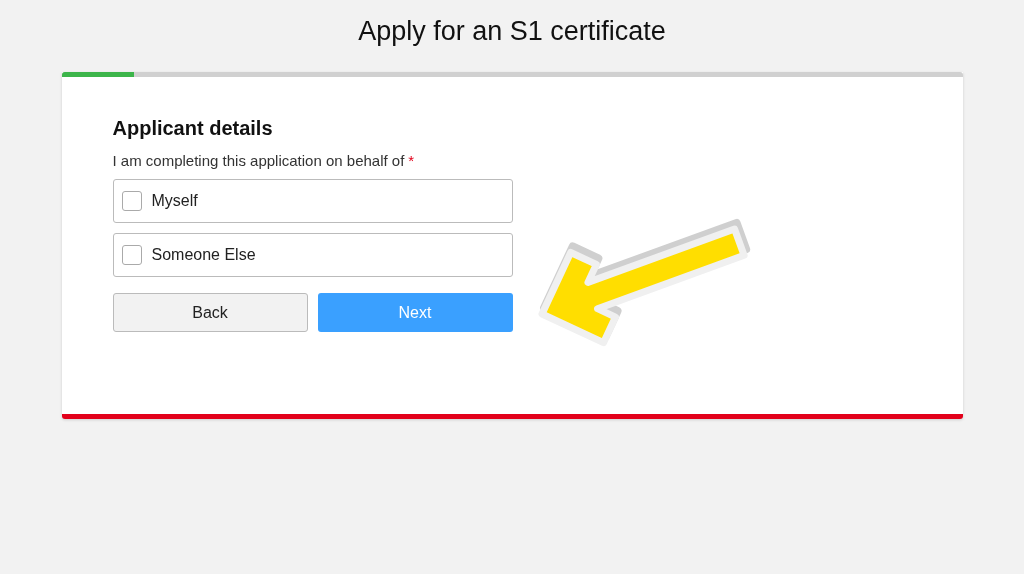 The image size is (1024, 574). What do you see at coordinates (512, 31) in the screenshot?
I see `page-title: Apply for an S1 certificate` at bounding box center [512, 31].